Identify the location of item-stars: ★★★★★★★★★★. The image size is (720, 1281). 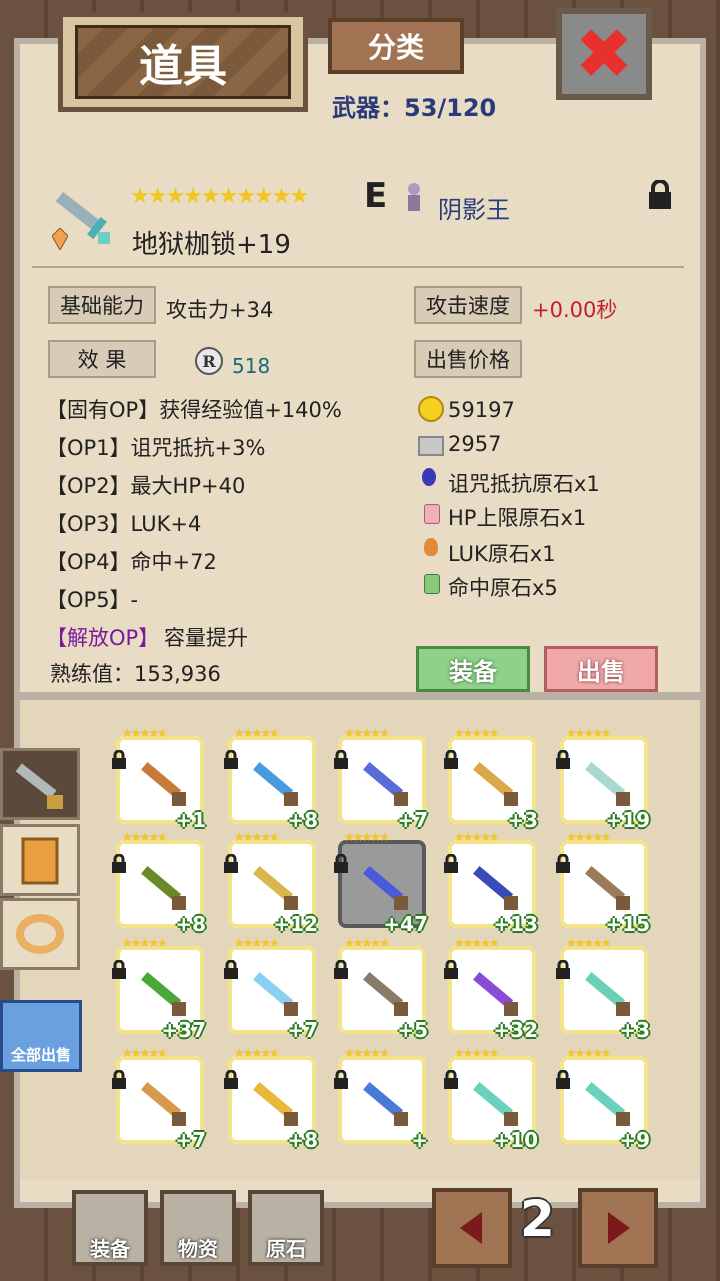
(219, 196).